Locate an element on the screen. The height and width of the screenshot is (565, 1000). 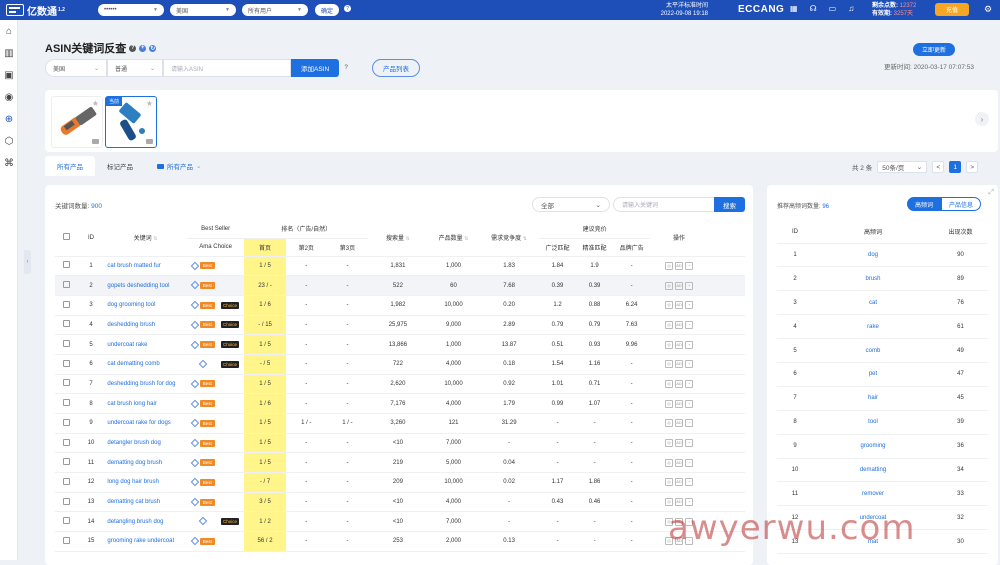
eccang-logo: ECCANG is located at coordinates (761, 9).